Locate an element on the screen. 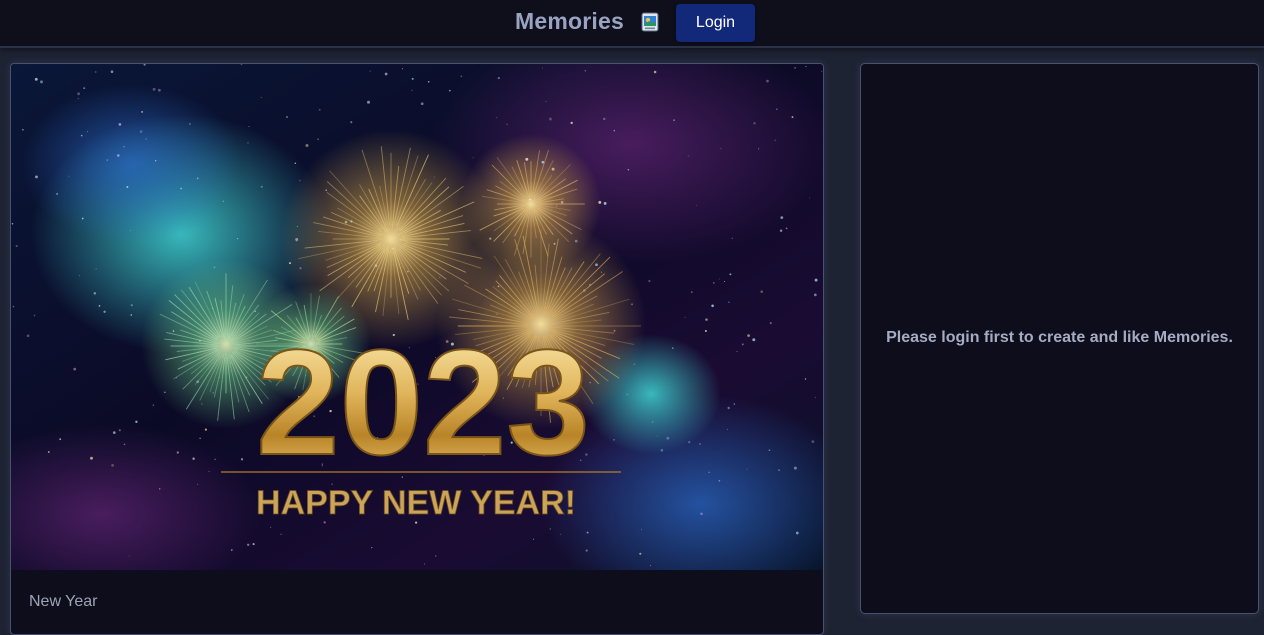 The image size is (1264, 635). login-button: Login is located at coordinates (715, 23).